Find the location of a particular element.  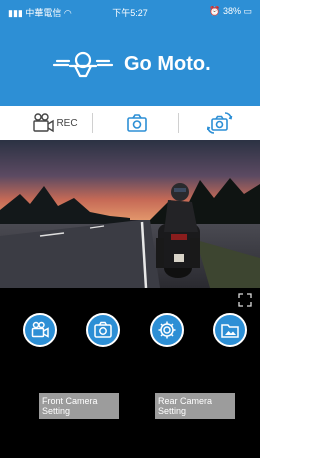

settings-button is located at coordinates (167, 330).